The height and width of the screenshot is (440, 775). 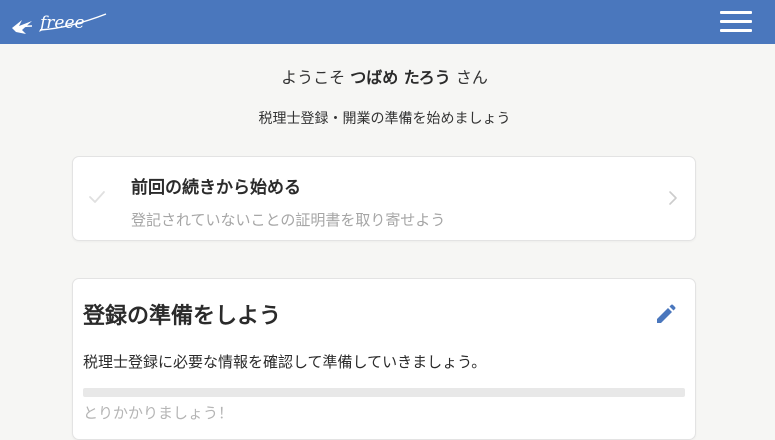 I want to click on chevron-right-icon, so click(x=673, y=198).